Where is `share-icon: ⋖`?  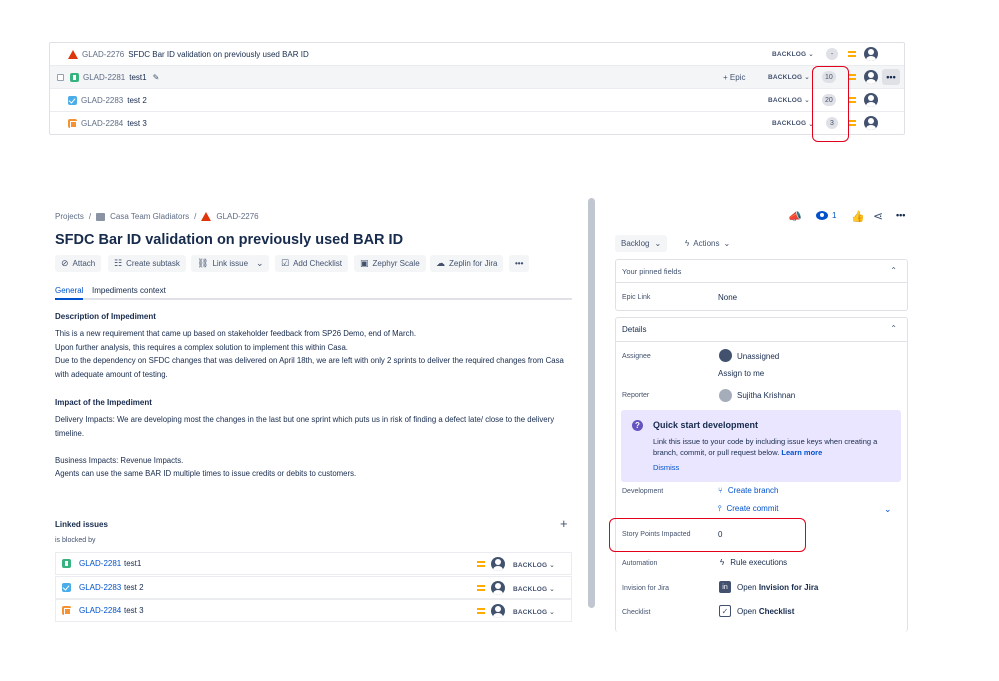
share-icon: ⋖ is located at coordinates (878, 216).